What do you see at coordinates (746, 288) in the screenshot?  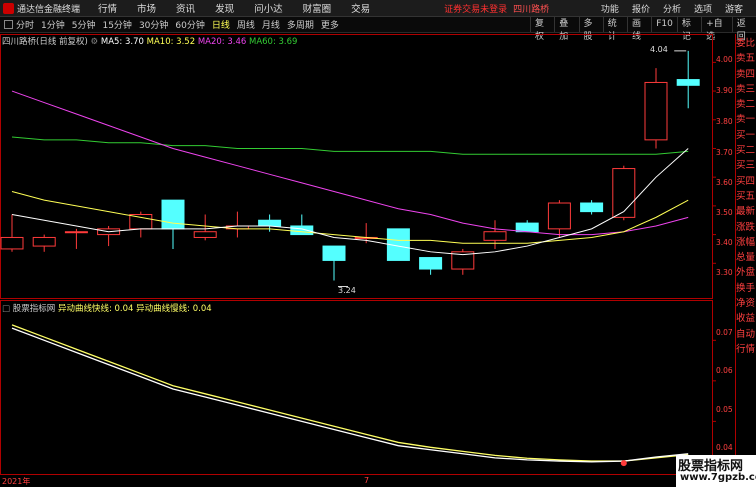 I see `side-label: 换手` at bounding box center [746, 288].